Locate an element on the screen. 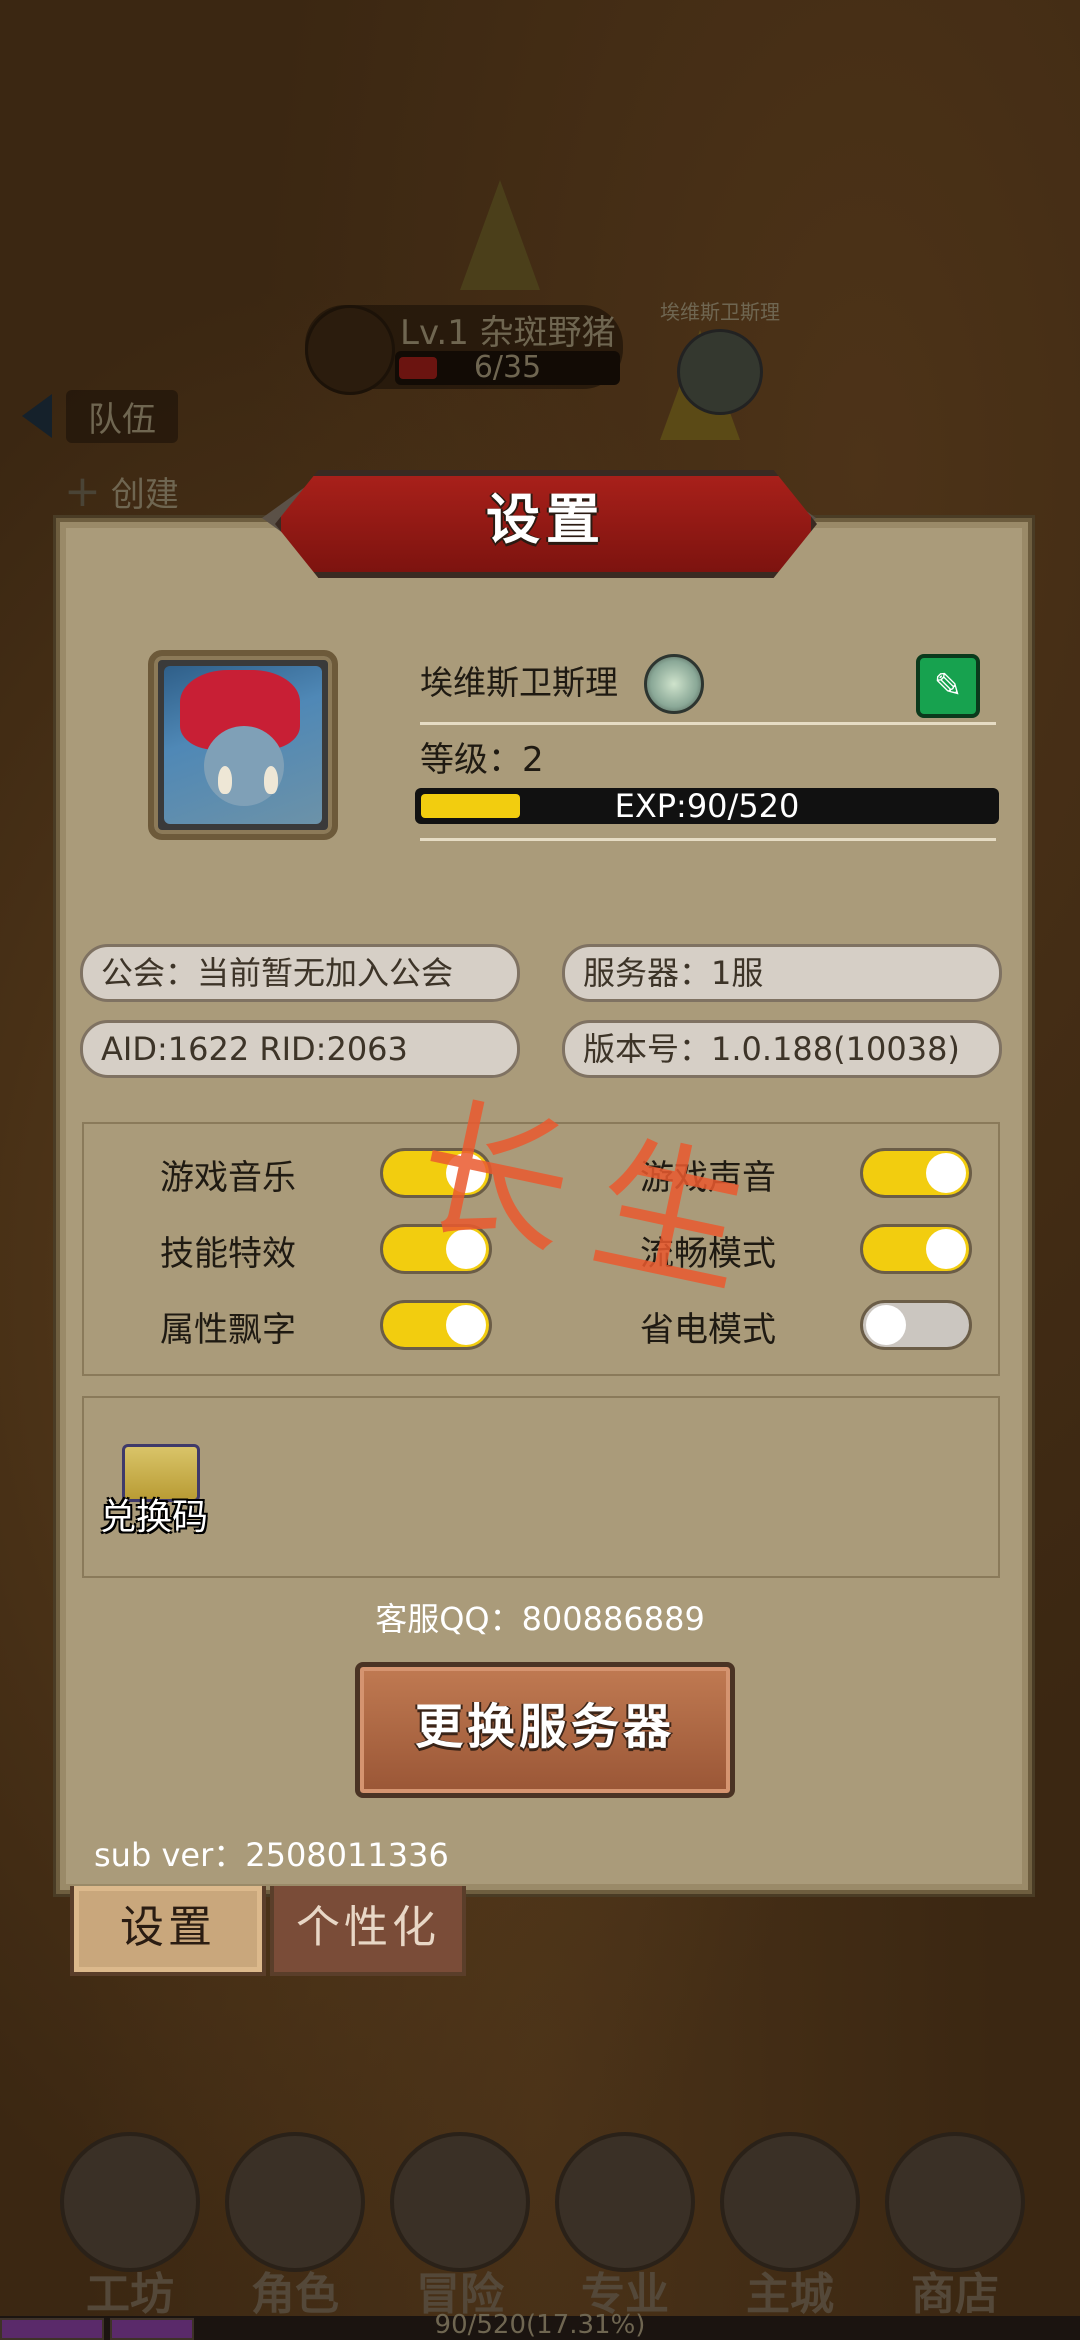 This screenshot has height=2340, width=1080. team-button: 队伍 is located at coordinates (100, 416).